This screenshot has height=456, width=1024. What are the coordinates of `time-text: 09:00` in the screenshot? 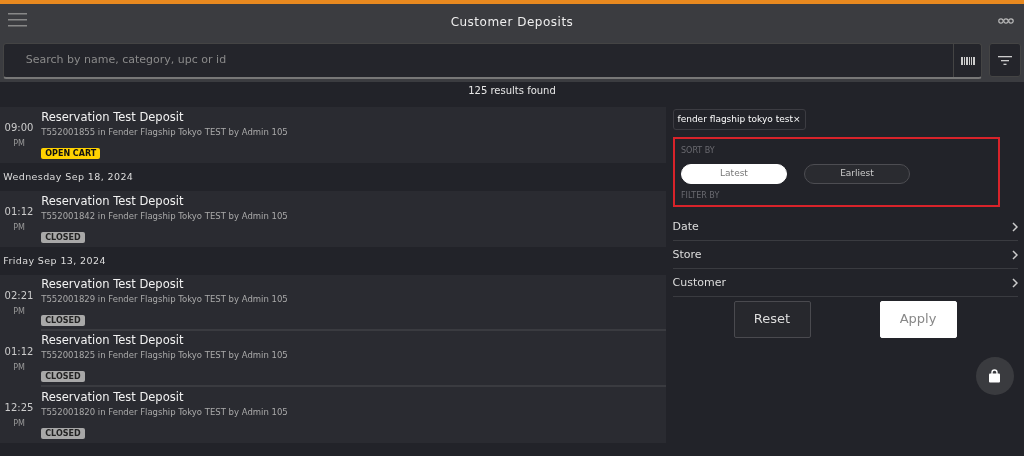 It's located at (19, 127).